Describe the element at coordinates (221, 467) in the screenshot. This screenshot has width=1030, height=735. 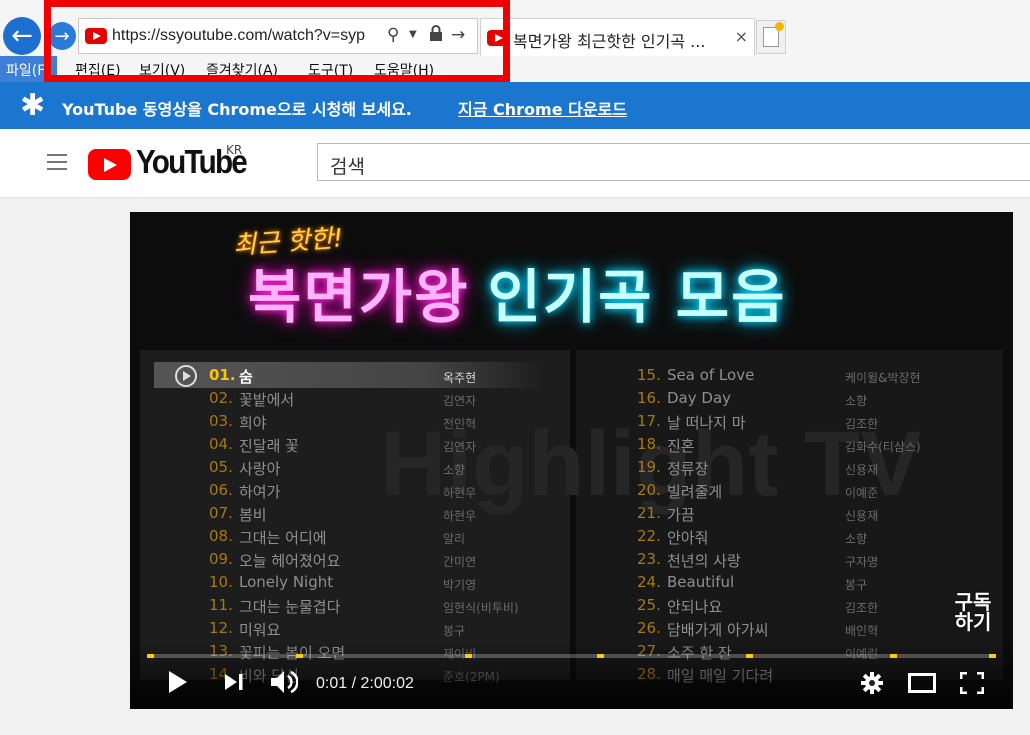
I see `song-num: 05.` at that location.